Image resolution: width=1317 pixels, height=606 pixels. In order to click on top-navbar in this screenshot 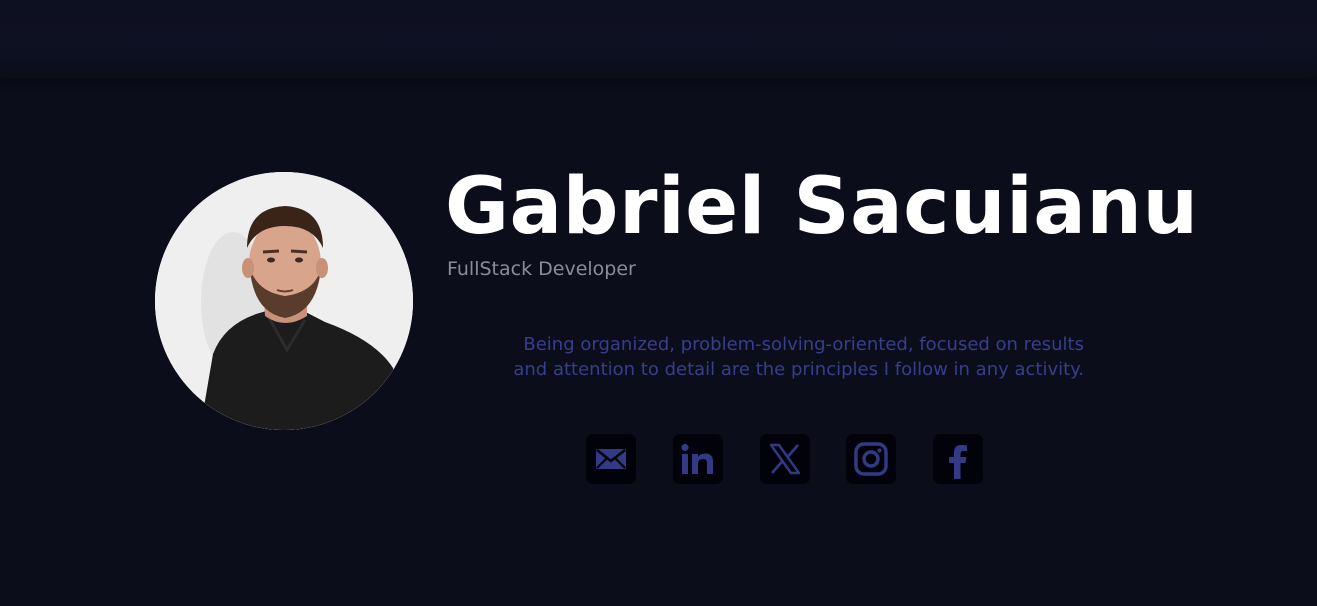, I will do `click(658, 39)`.